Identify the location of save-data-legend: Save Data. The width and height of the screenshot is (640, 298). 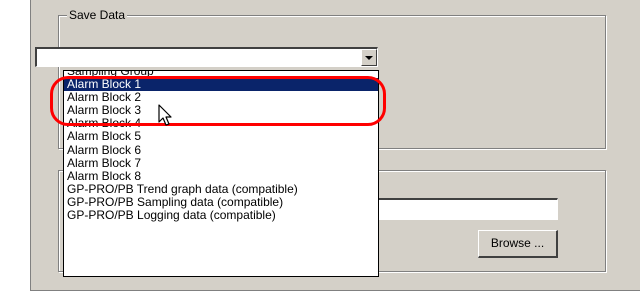
(97, 15).